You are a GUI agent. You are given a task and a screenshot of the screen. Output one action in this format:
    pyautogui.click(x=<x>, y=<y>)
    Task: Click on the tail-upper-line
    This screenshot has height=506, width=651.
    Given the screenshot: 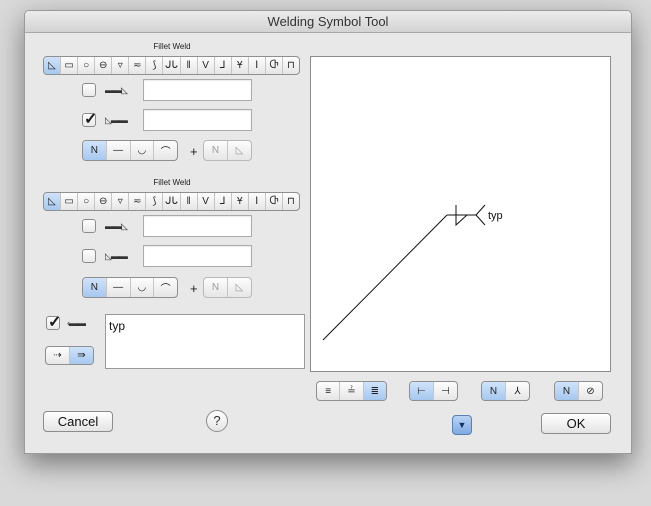 What is the action you would take?
    pyautogui.click(x=480, y=210)
    